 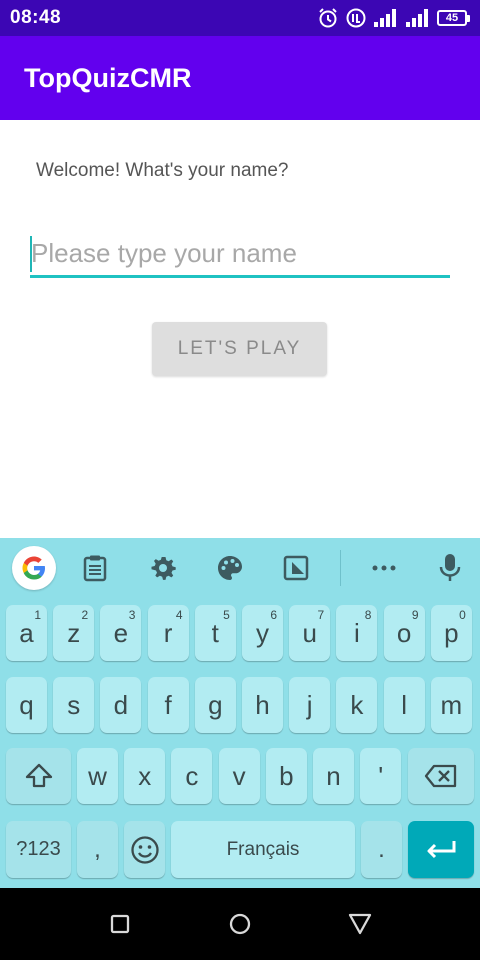 I want to click on key-z: z2, so click(x=74, y=633).